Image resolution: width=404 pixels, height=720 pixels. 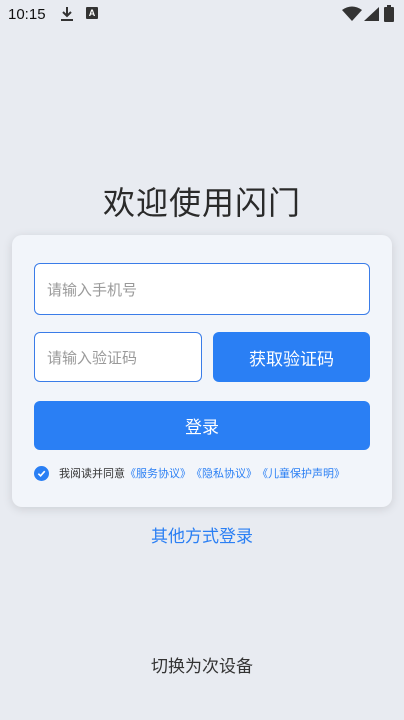 I want to click on agreement-row: 我阅读并同意 《服务协议》 《隐私协议》 《儿童保护声明》, so click(x=189, y=473).